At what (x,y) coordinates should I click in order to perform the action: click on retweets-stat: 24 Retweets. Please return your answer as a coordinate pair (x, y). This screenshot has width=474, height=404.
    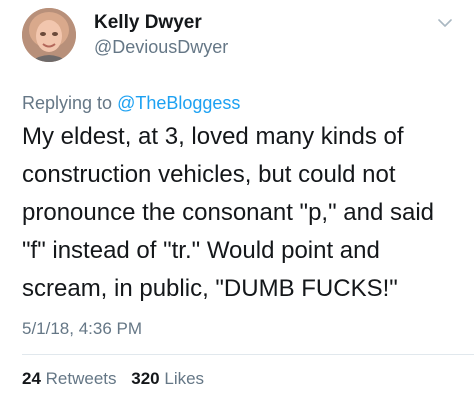
    Looking at the image, I should click on (69, 379).